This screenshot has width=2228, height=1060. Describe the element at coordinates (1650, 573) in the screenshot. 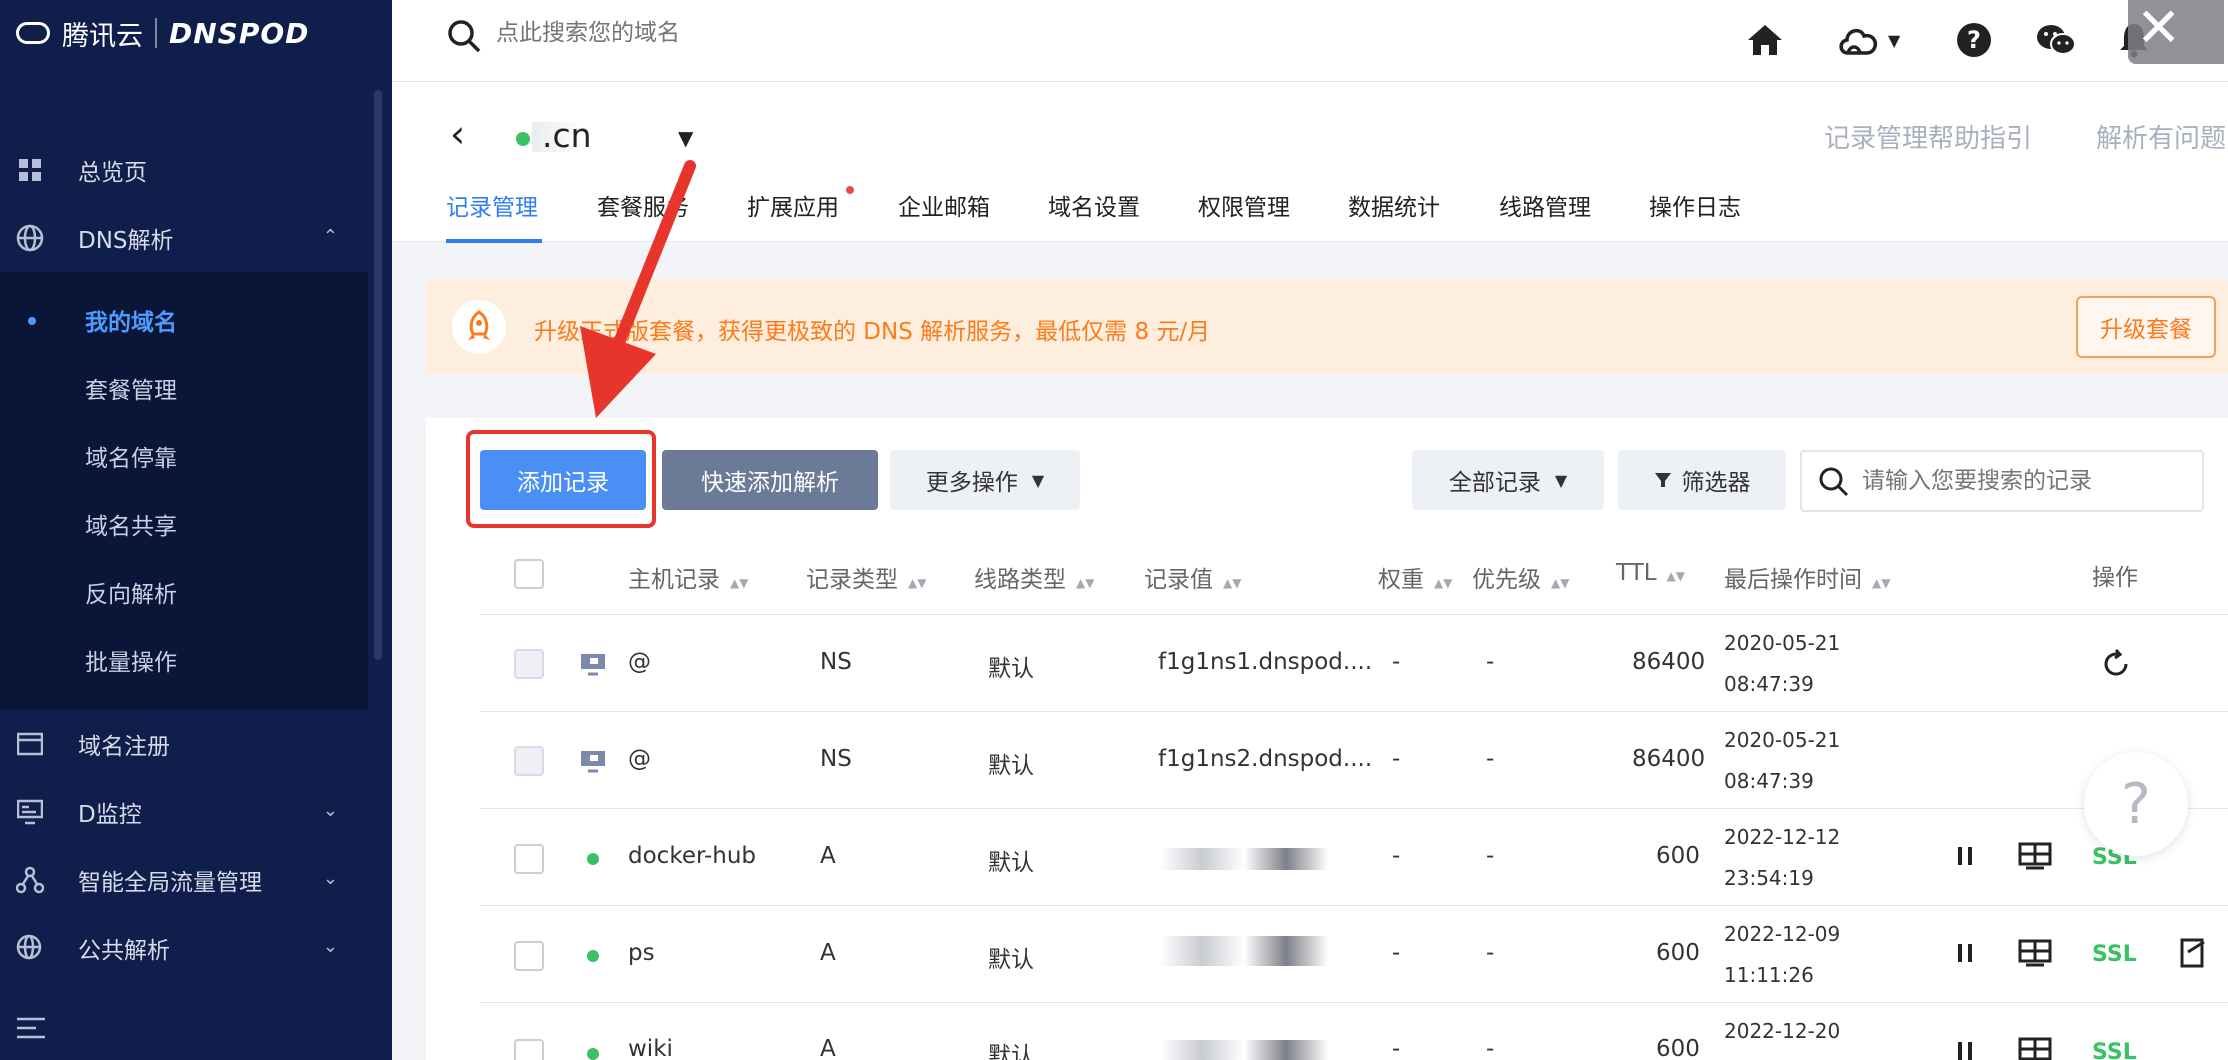

I see `col-ttl: TTL ▲▼` at that location.